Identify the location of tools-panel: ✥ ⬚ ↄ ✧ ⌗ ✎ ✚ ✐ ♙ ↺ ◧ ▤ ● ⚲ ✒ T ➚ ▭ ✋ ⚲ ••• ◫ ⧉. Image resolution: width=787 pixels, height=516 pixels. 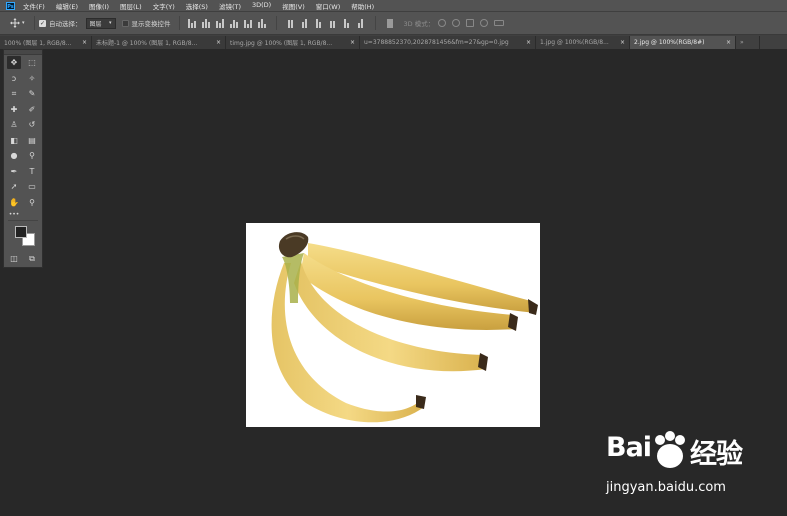
(23, 158).